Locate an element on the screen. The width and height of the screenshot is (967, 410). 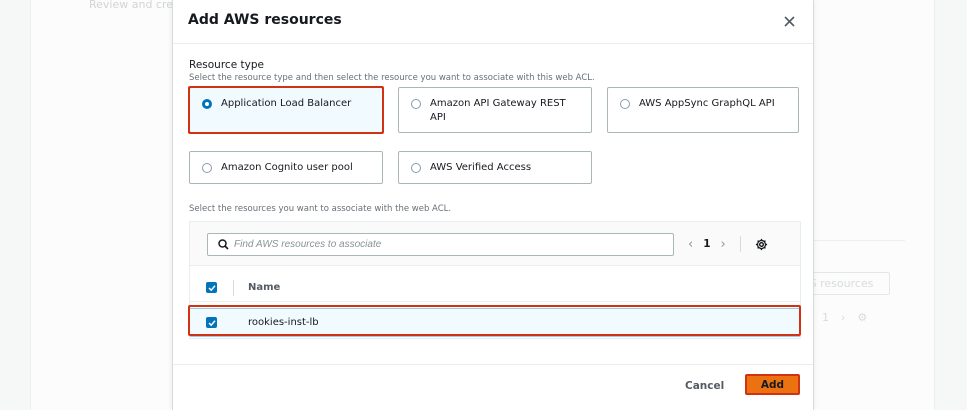
chevron-left-icon: ‹ is located at coordinates (690, 244).